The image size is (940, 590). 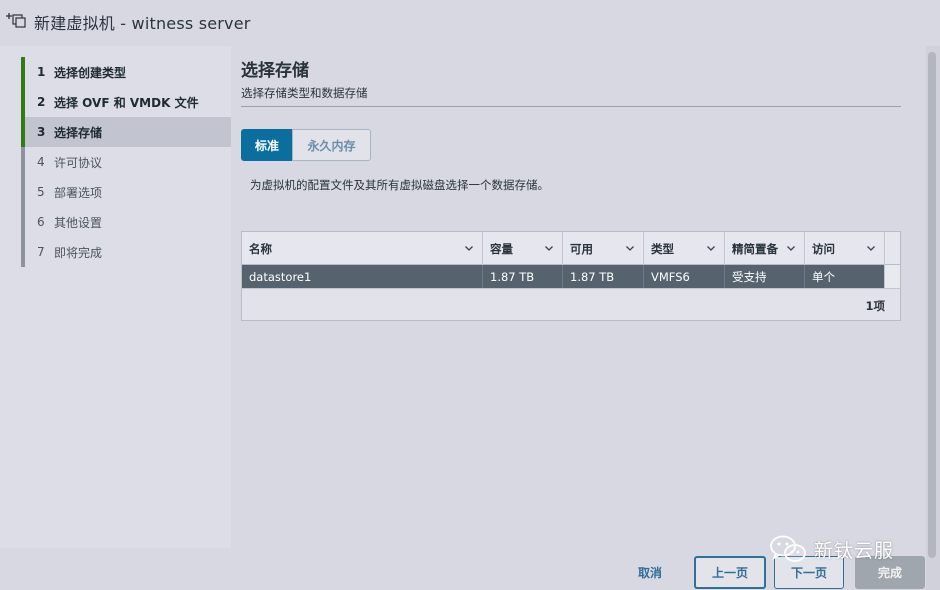 I want to click on column-header-access: 访问, so click(x=845, y=248).